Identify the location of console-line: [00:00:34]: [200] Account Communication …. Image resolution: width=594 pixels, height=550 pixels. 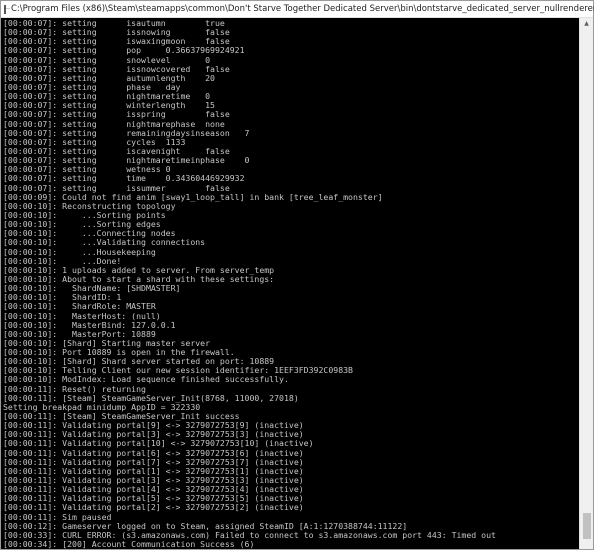
(129, 544).